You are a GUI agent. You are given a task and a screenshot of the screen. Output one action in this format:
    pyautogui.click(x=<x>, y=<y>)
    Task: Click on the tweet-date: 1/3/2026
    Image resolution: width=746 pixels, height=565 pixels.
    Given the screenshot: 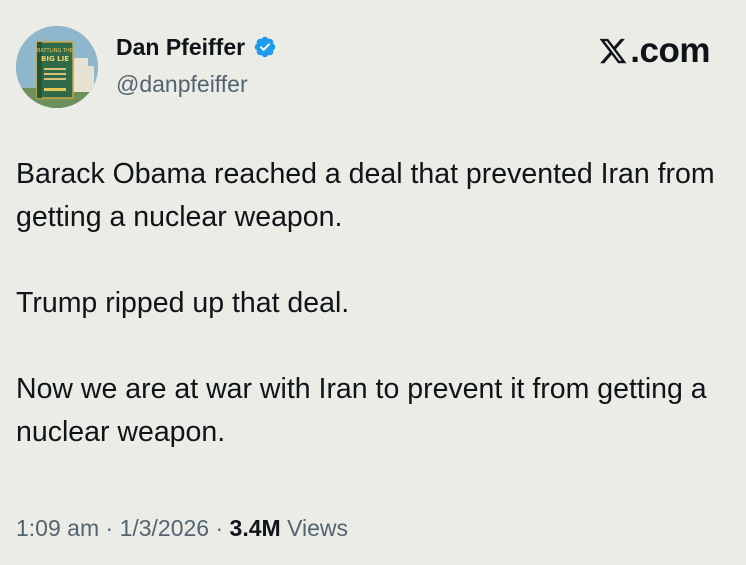 What is the action you would take?
    pyautogui.click(x=165, y=528)
    